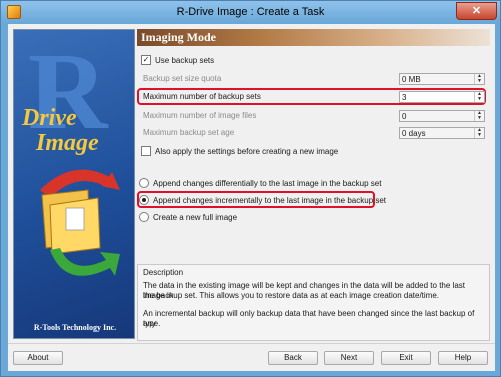 This screenshot has height=377, width=501. Describe the element at coordinates (144, 200) in the screenshot. I see `radio-incremental` at that location.